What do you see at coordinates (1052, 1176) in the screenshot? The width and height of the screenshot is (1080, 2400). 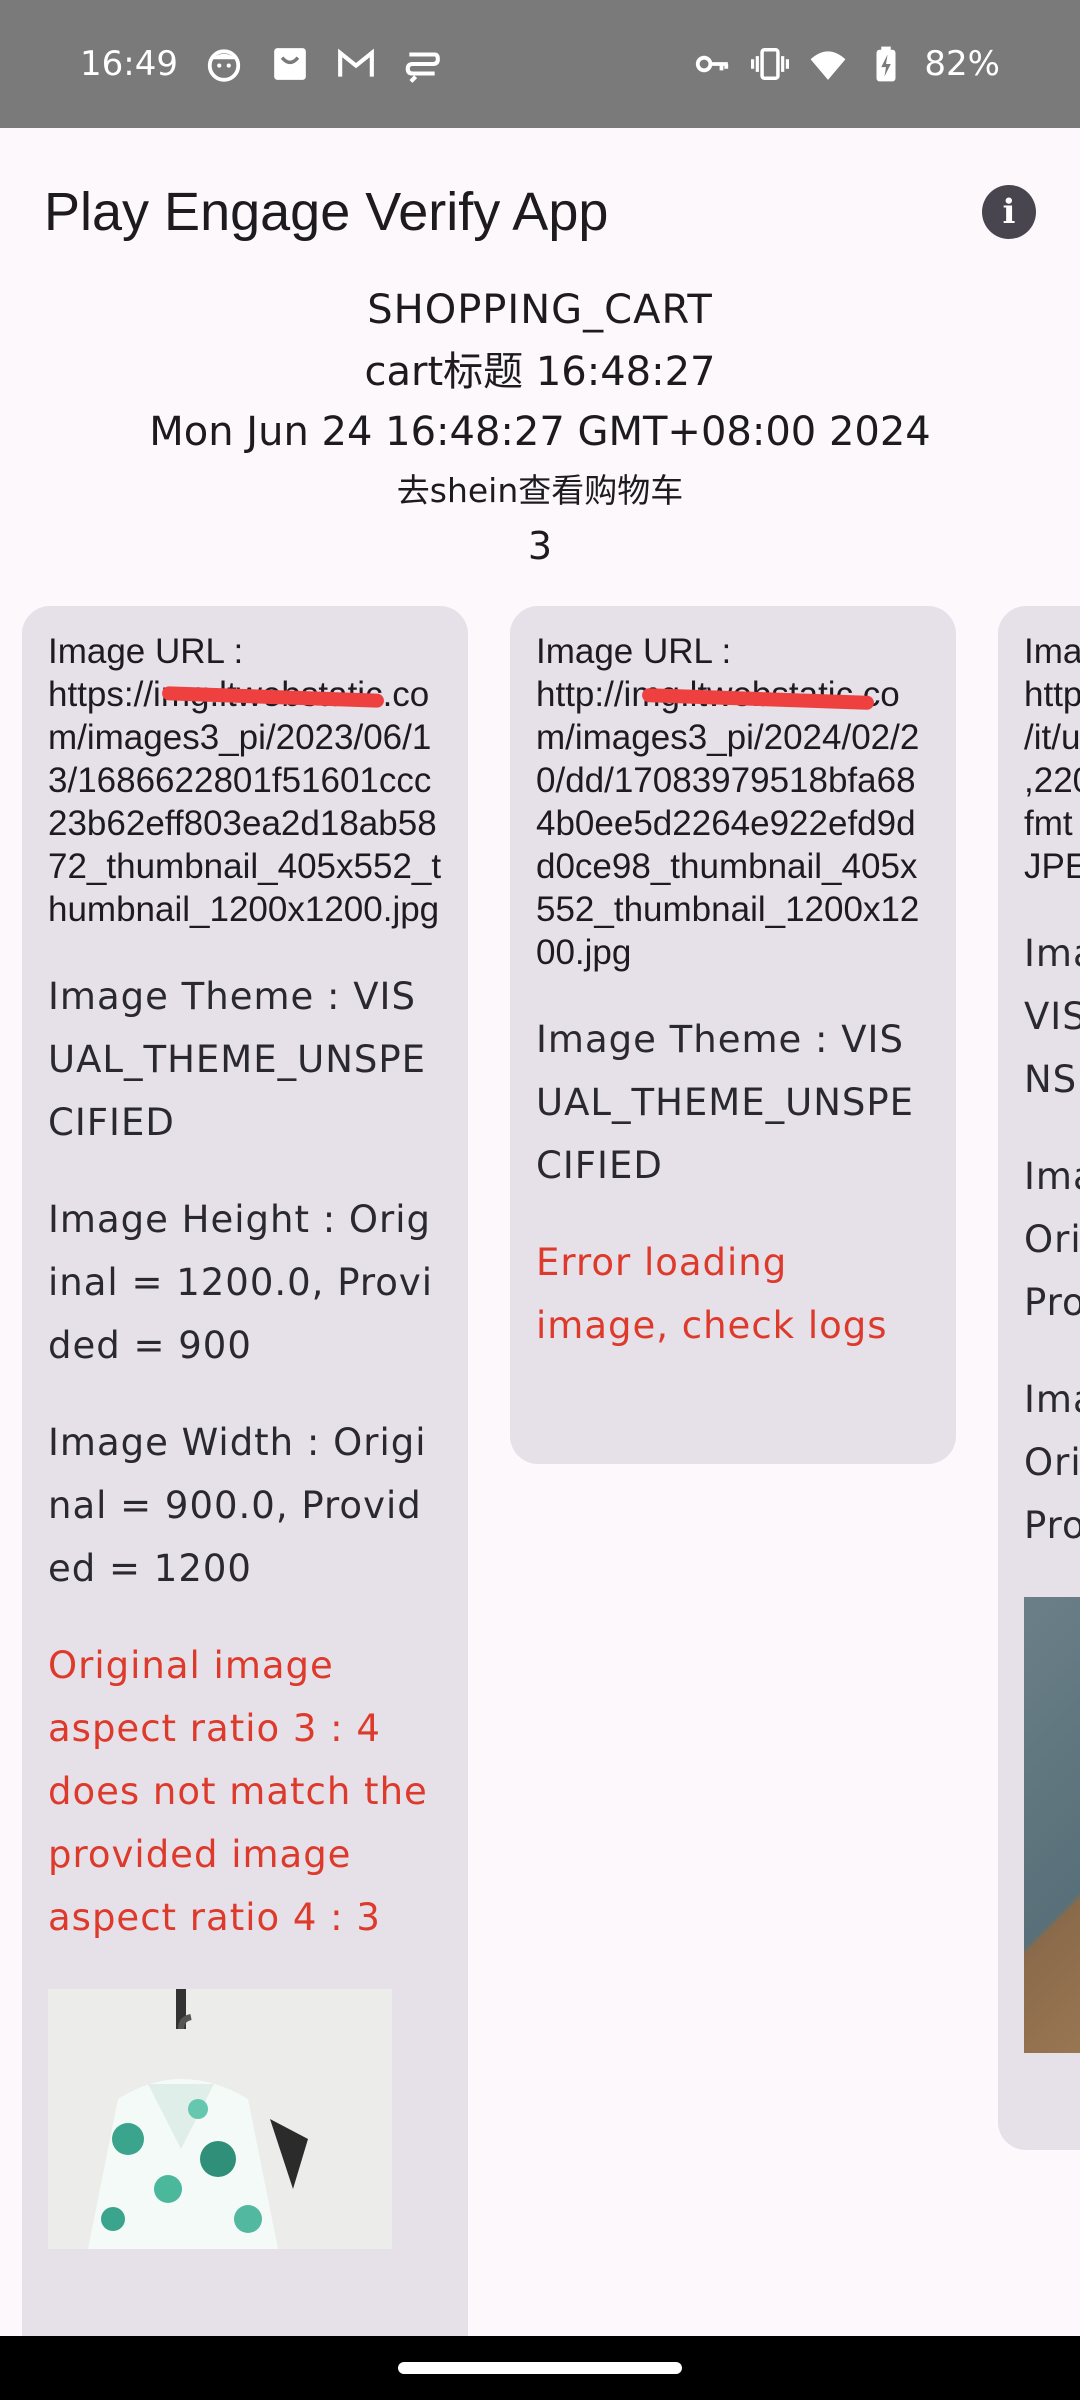 I see `image-height-line: Ima` at bounding box center [1052, 1176].